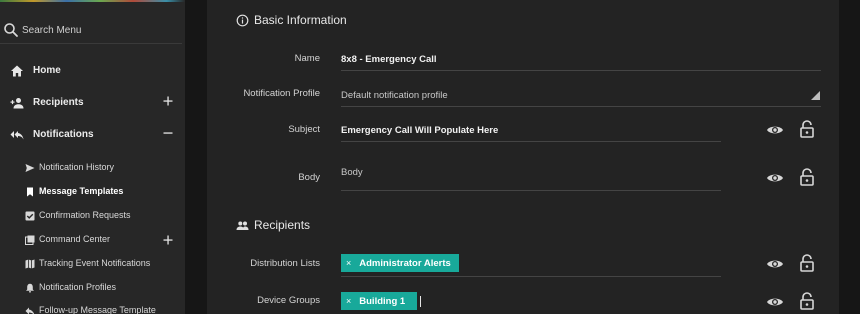 The width and height of the screenshot is (860, 314). Describe the element at coordinates (97, 309) in the screenshot. I see `sidebar-subitem-label: Follow-up Message Template` at that location.